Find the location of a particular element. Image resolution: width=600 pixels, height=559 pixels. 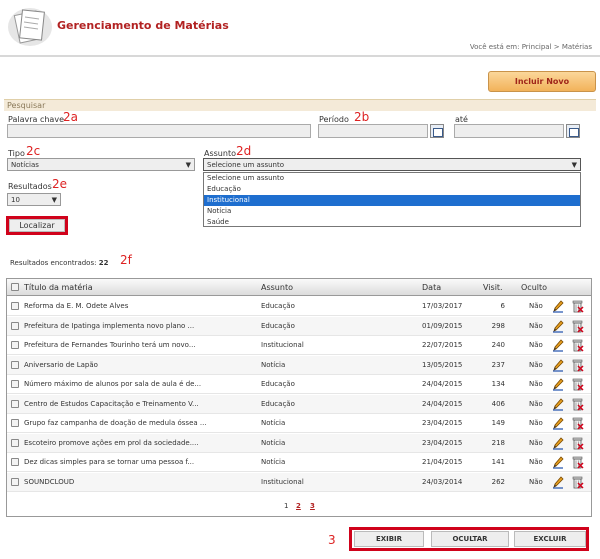

row-visits: 406 is located at coordinates (498, 403).